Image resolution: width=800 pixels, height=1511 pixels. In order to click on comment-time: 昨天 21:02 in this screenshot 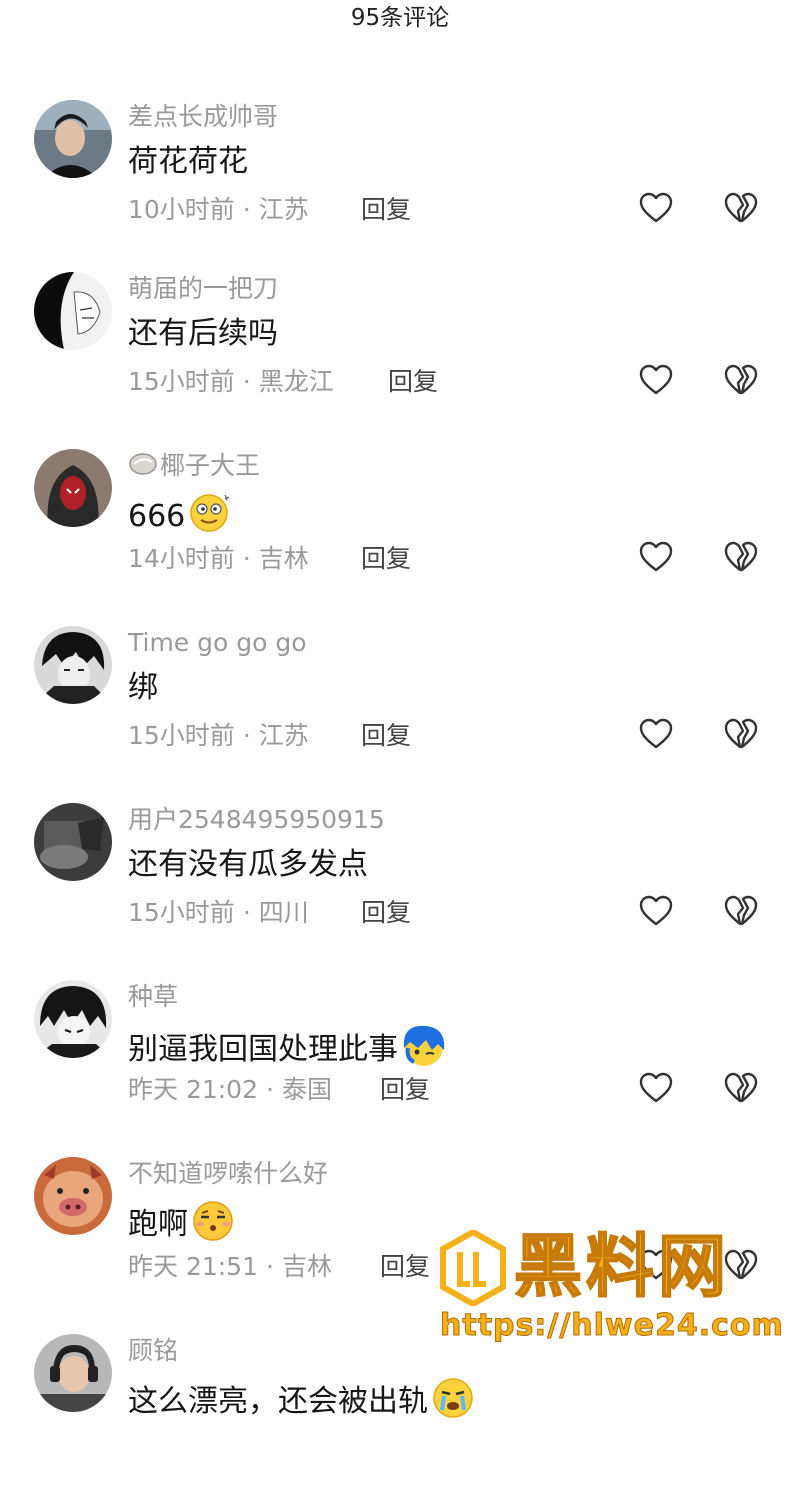, I will do `click(193, 1089)`.